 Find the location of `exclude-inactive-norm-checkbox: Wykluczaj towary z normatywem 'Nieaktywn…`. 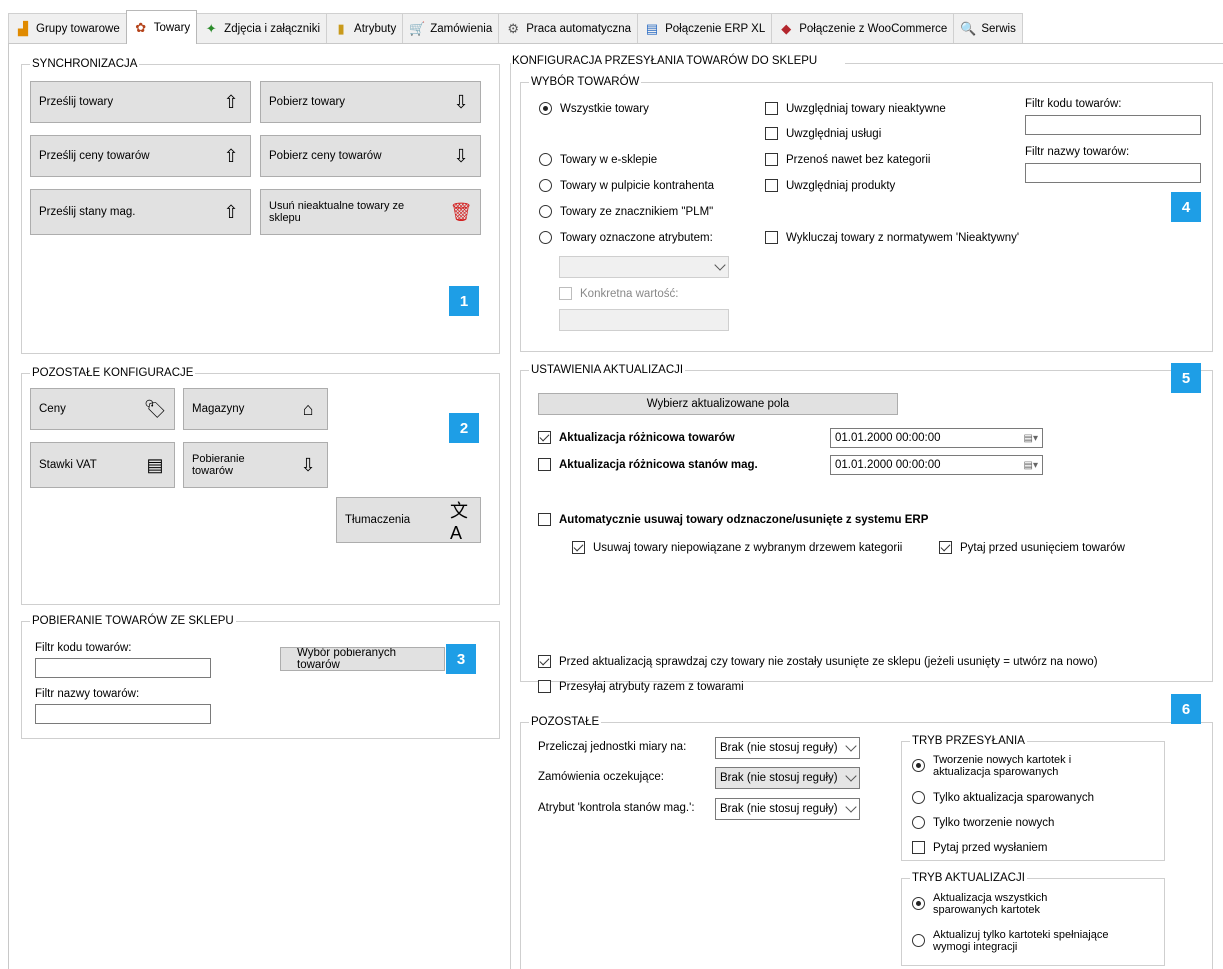

exclude-inactive-norm-checkbox: Wykluczaj towary z normatywem 'Nieaktywn… is located at coordinates (892, 237).